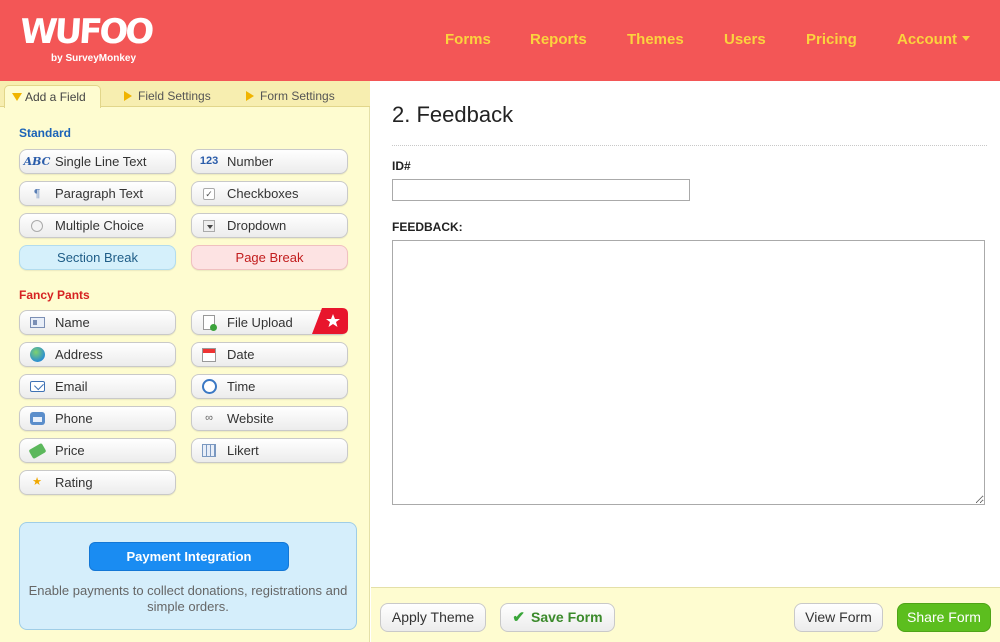  Describe the element at coordinates (209, 450) in the screenshot. I see `likert-grid-icon` at that location.